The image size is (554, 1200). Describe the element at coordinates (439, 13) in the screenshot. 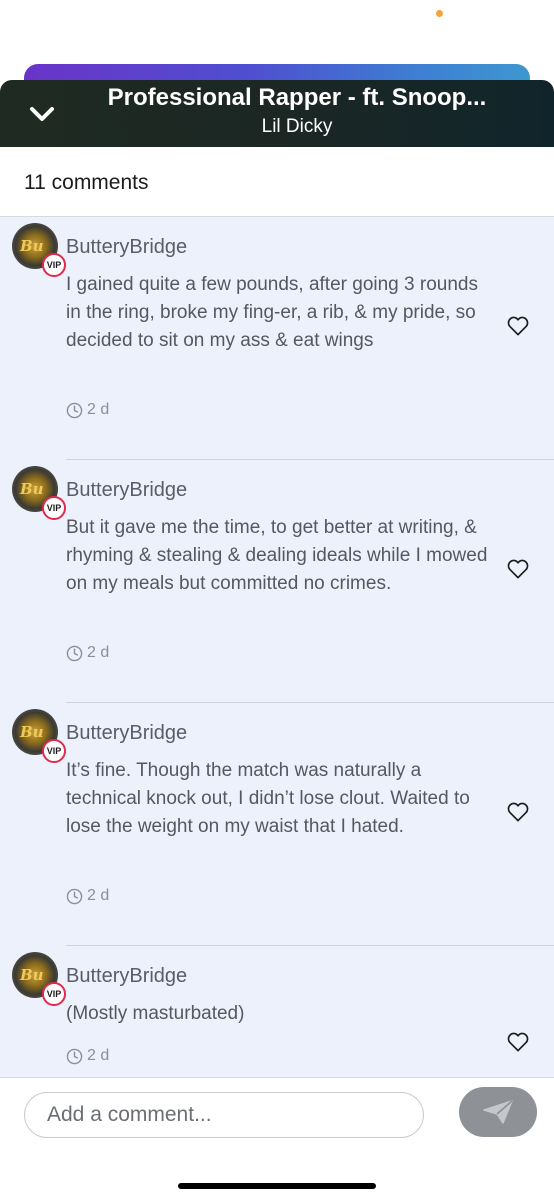

I see `privacy-indicator-dot` at that location.